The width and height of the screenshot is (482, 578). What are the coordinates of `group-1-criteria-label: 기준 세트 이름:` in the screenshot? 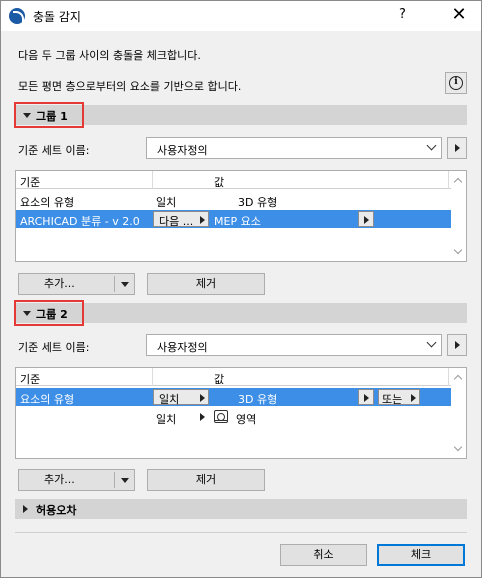 It's located at (54, 150).